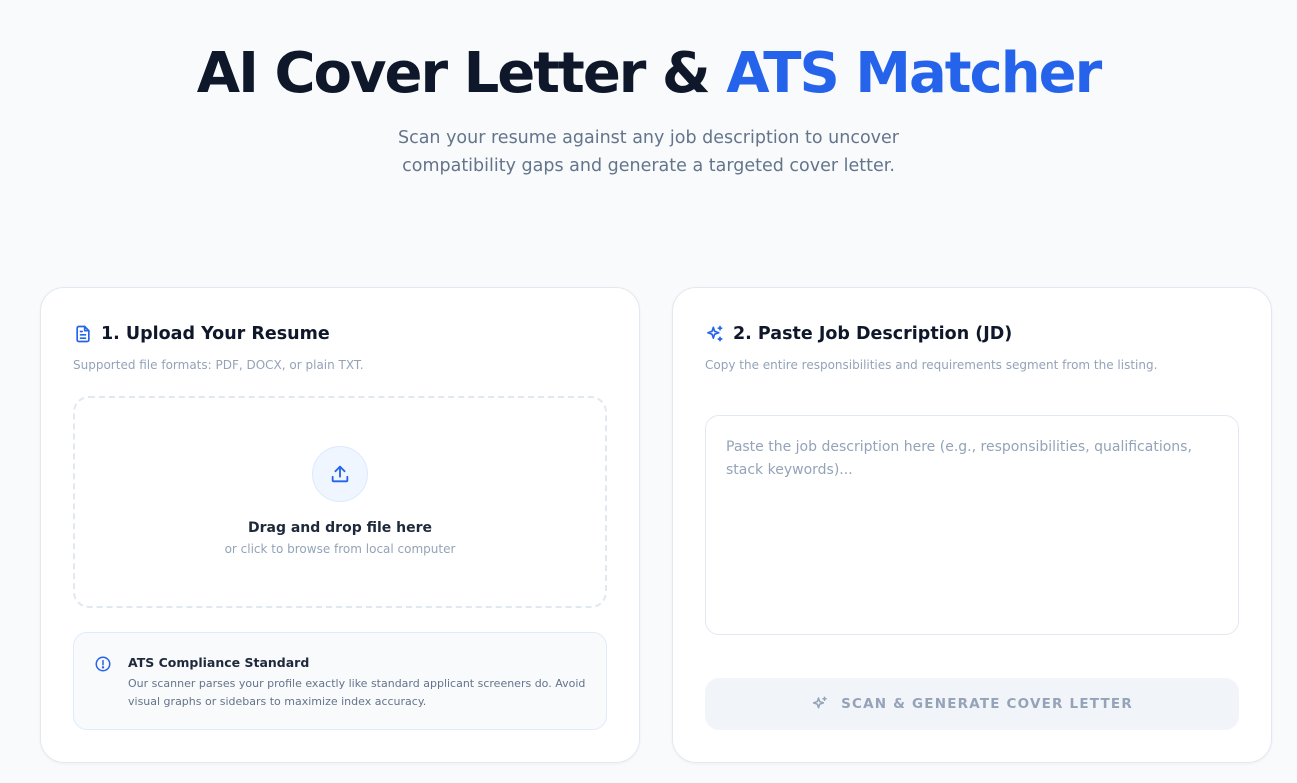 The image size is (1297, 783). I want to click on notice-title: ATS Compliance Standard, so click(219, 662).